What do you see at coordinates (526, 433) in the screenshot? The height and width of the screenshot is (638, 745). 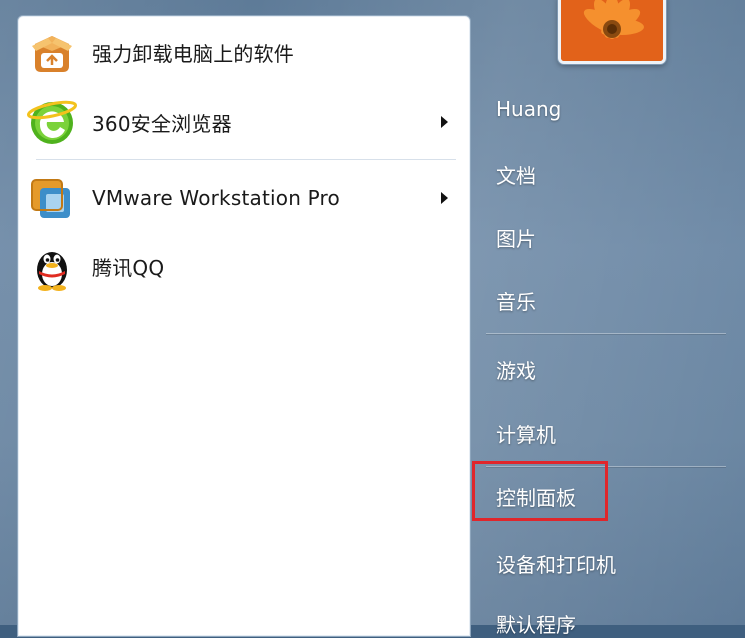 I see `computer-link: 计算机` at bounding box center [526, 433].